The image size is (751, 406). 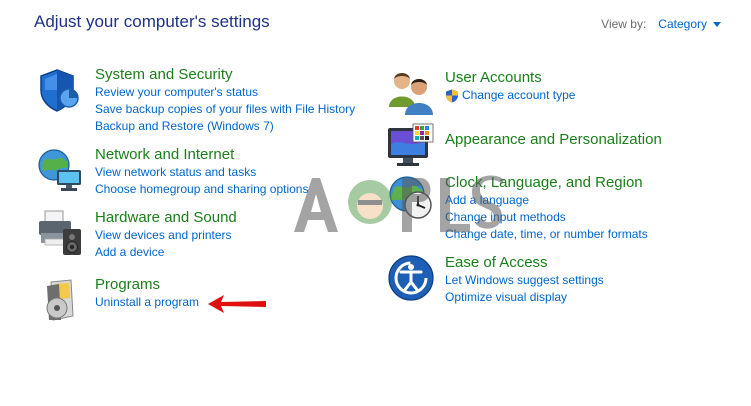 I want to click on view-by-label: View by:, so click(x=624, y=24).